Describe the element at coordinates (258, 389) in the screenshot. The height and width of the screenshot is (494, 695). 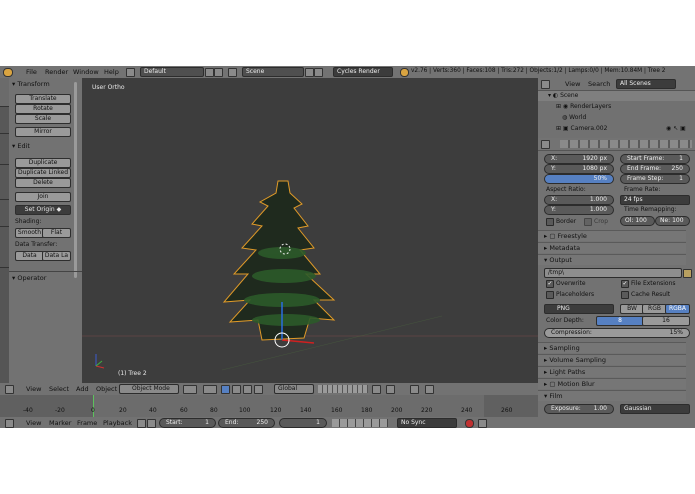
I see `scale-manip-icon` at that location.